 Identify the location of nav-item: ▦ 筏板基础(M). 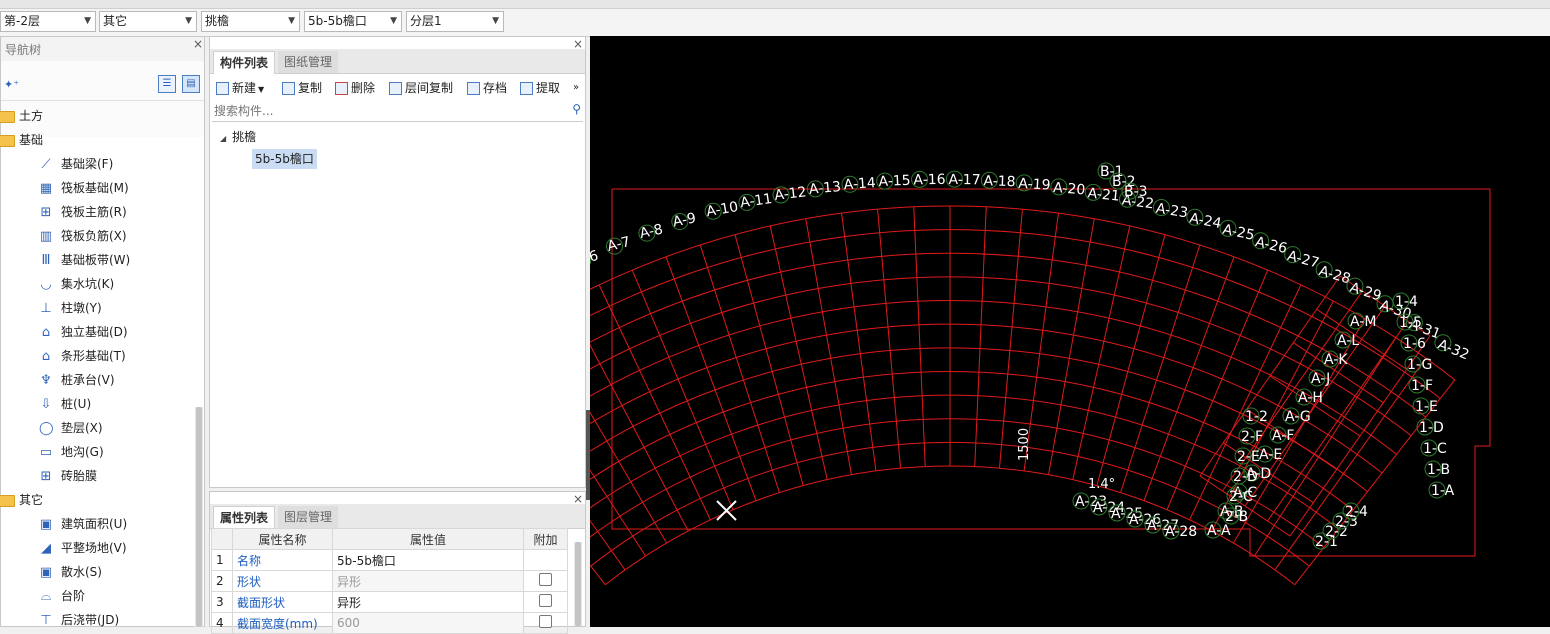
(84, 188).